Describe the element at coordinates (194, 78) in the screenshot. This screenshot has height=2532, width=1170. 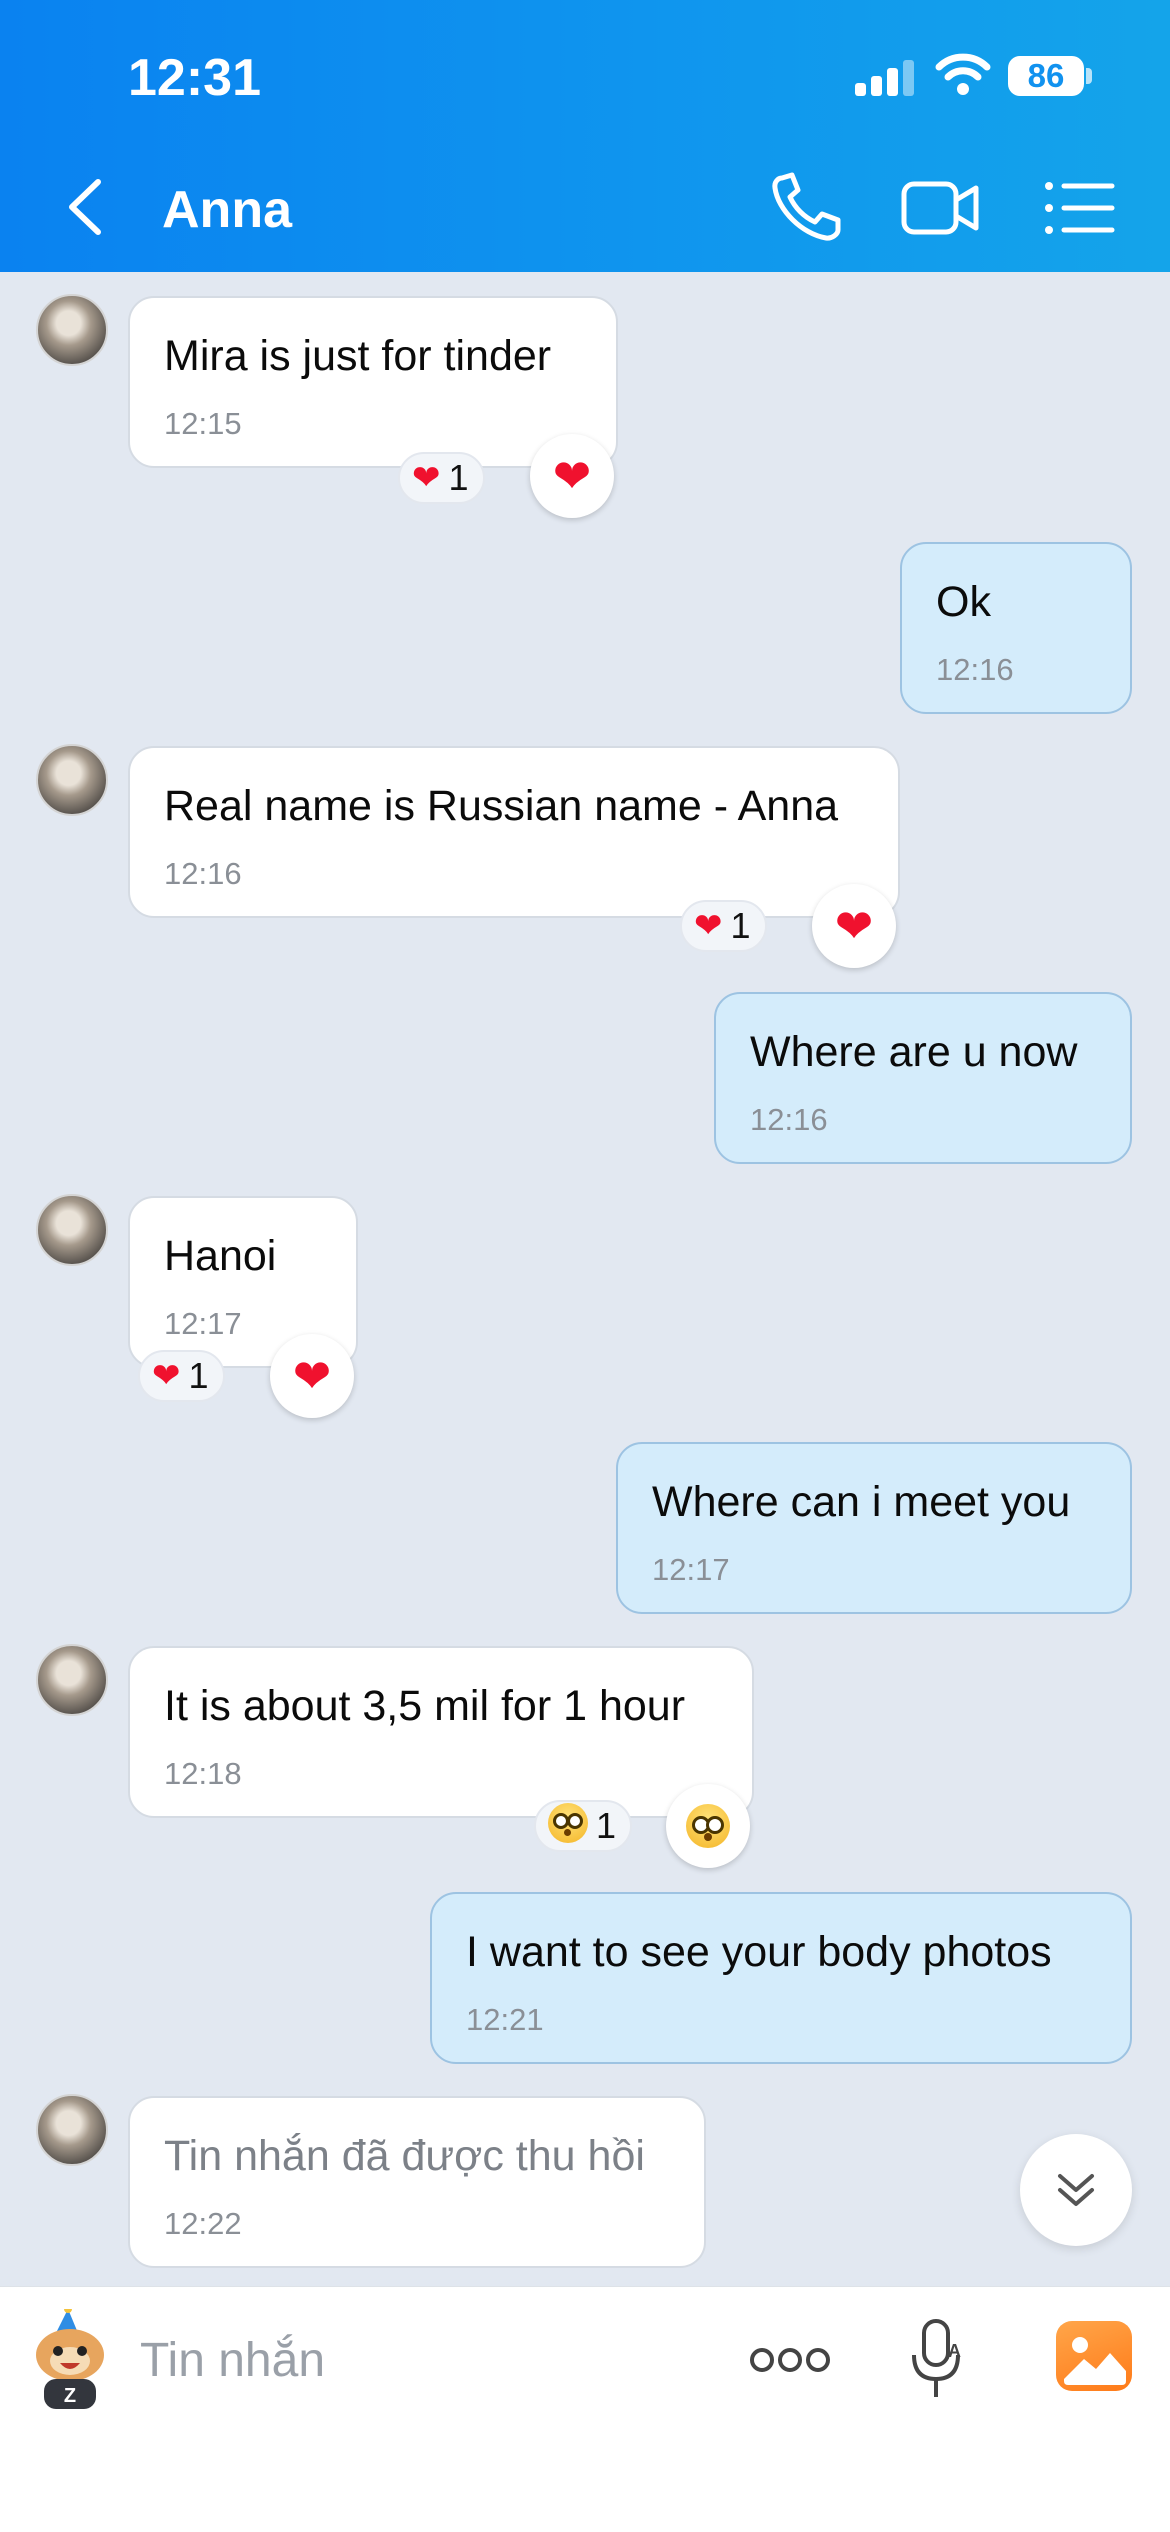
I see `status-time: 12:31` at that location.